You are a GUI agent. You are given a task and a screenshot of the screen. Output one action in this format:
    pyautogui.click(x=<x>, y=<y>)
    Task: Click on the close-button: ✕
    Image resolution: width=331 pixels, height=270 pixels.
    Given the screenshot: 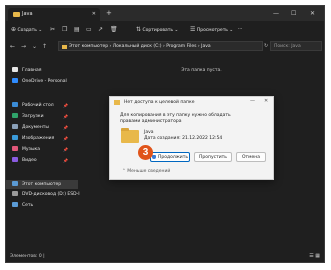 What is the action you would take?
    pyautogui.click(x=312, y=13)
    